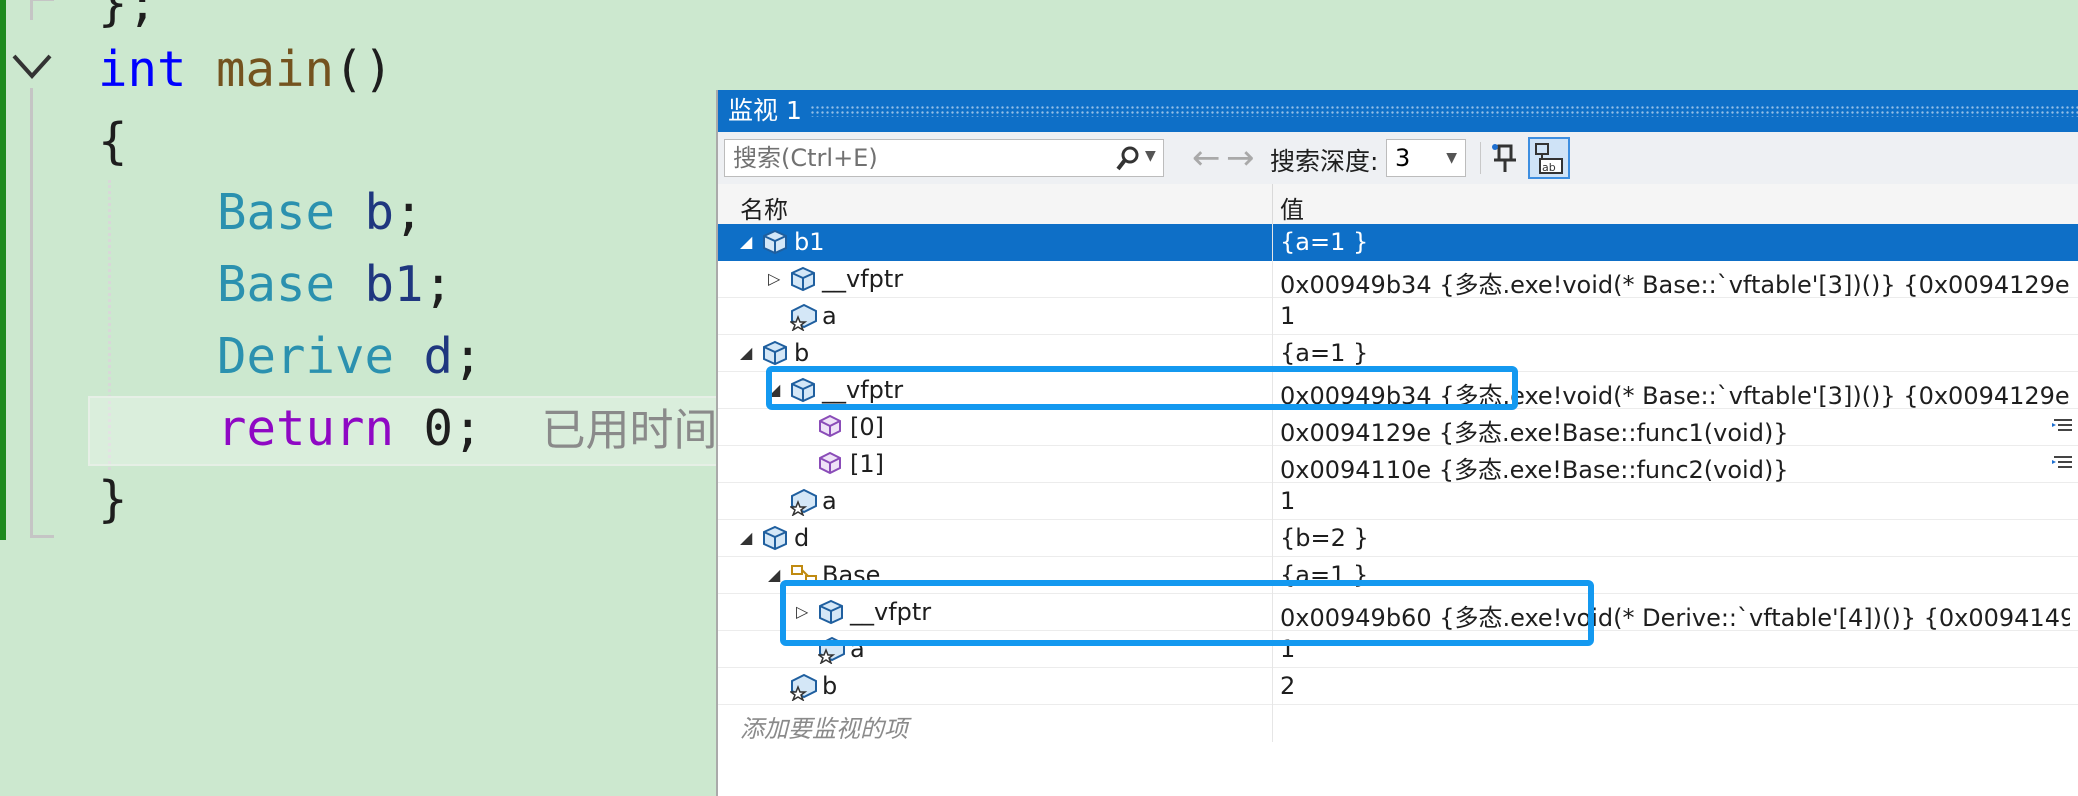 The image size is (2078, 796). Describe the element at coordinates (1426, 158) in the screenshot. I see `search-depth-select: 3 ▼` at that location.